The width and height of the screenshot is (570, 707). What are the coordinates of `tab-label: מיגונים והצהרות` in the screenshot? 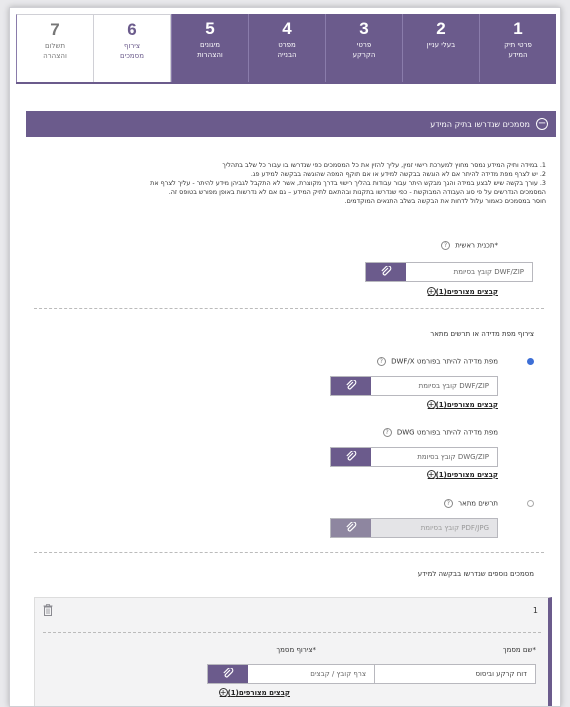 It's located at (210, 50).